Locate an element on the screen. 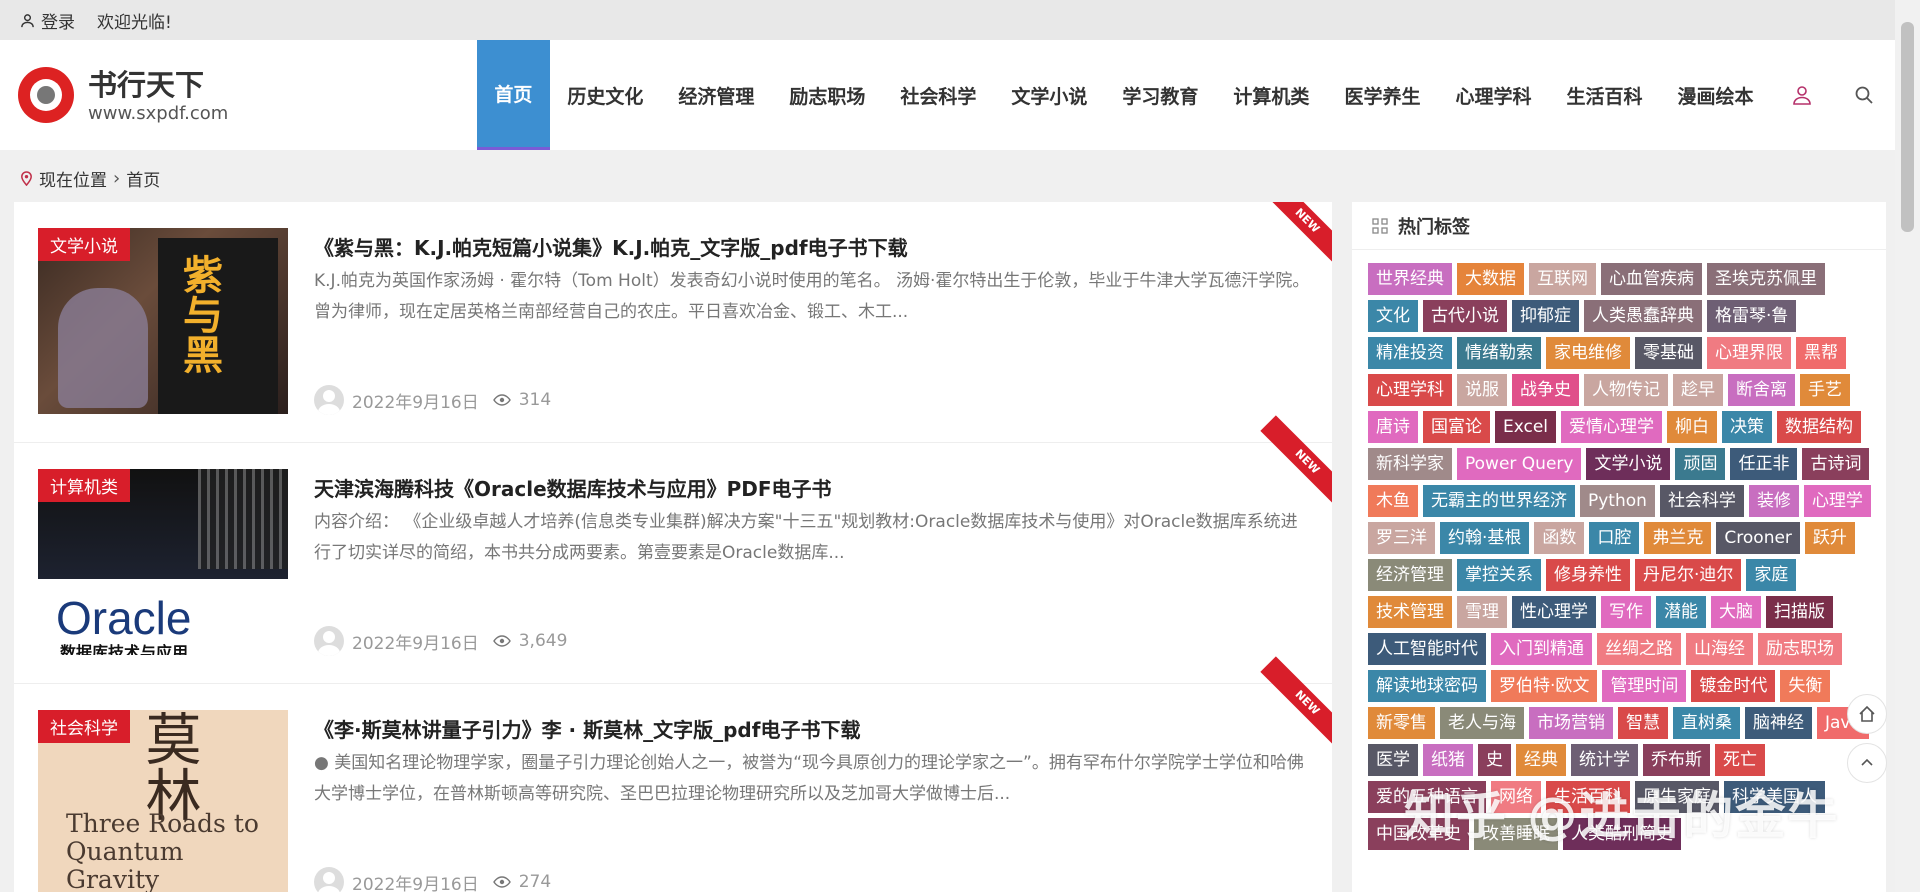 This screenshot has width=1920, height=892. nav-item-life: 生活百科 is located at coordinates (1604, 95).